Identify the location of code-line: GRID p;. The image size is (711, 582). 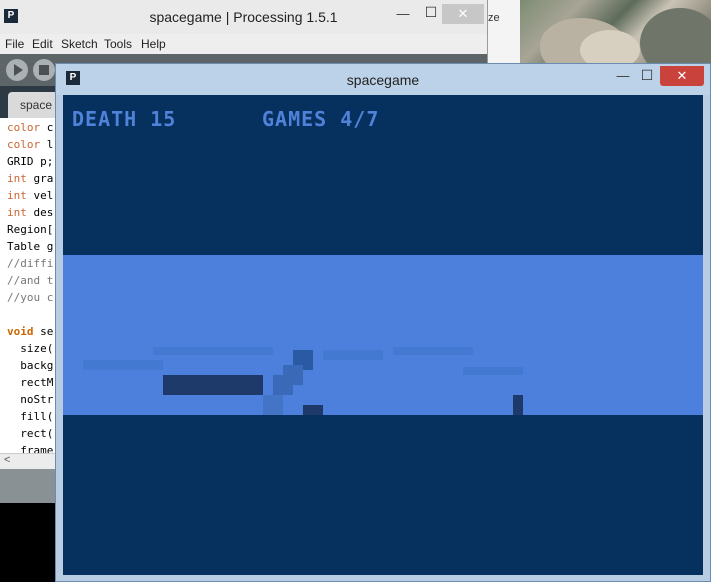
(30, 161).